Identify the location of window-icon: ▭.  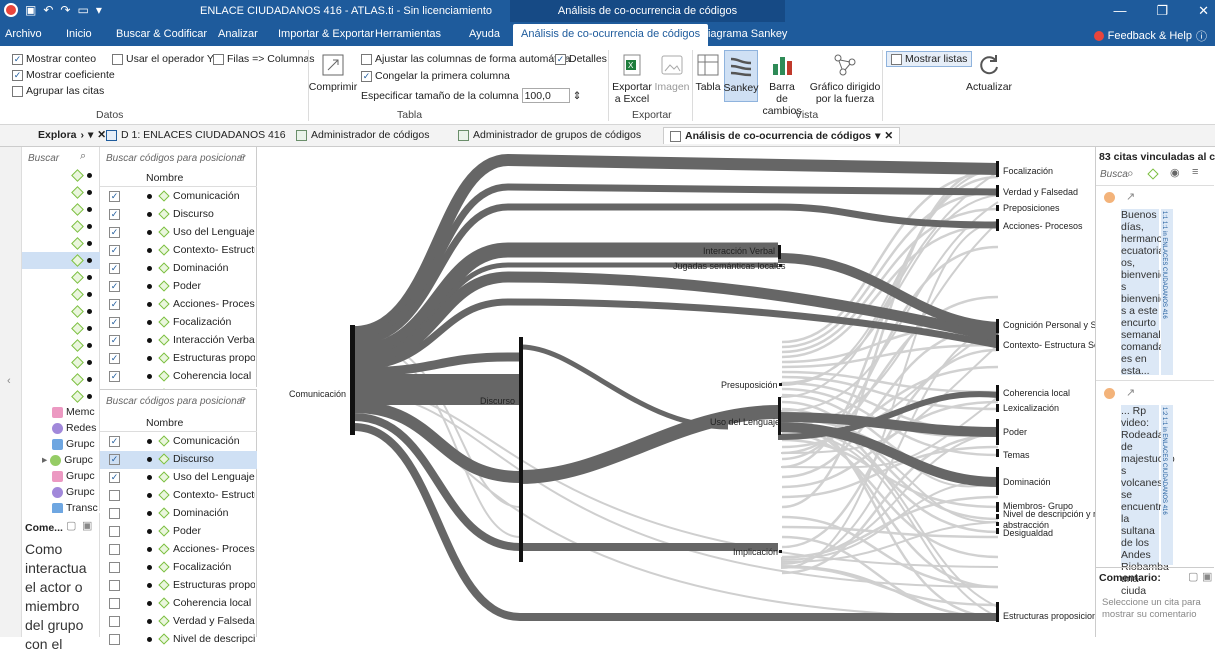
(82, 10).